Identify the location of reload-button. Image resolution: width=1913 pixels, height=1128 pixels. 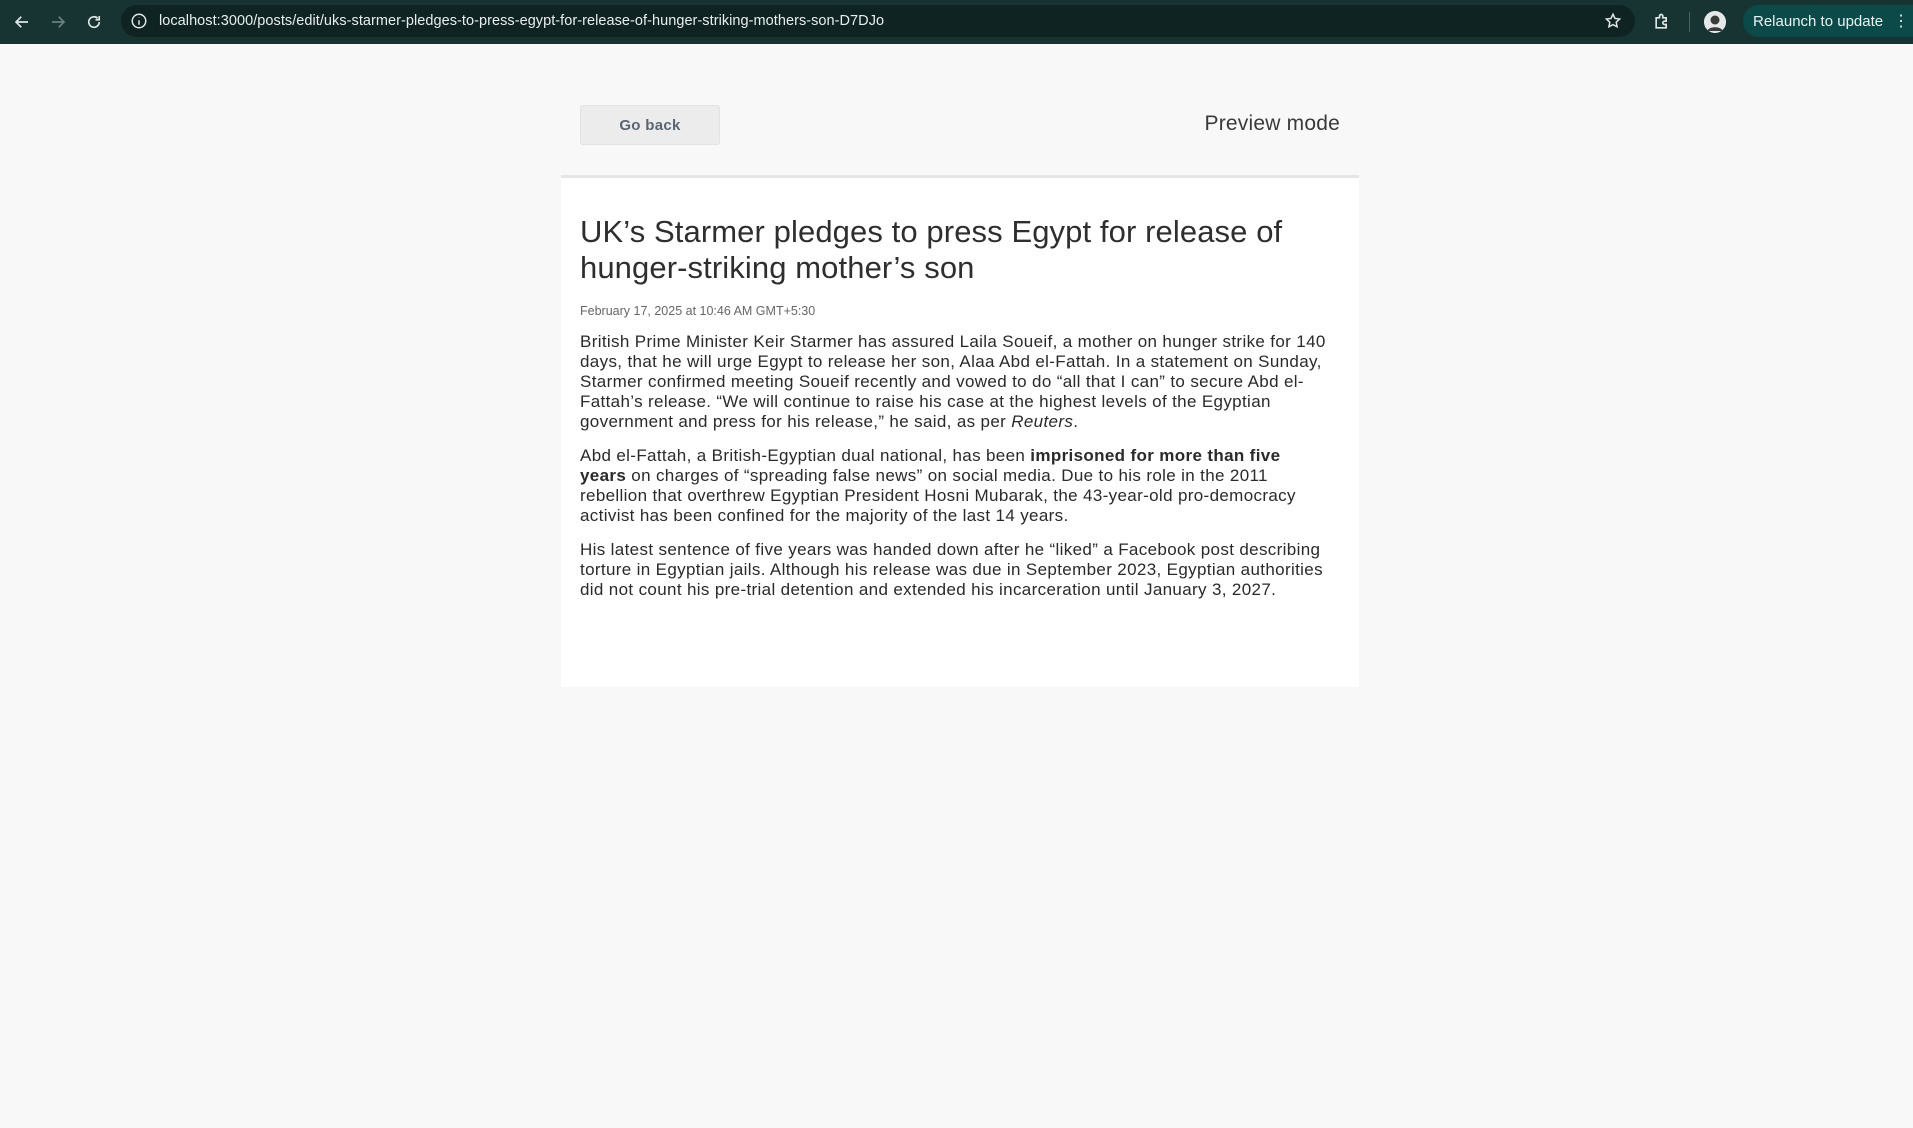
(94, 22).